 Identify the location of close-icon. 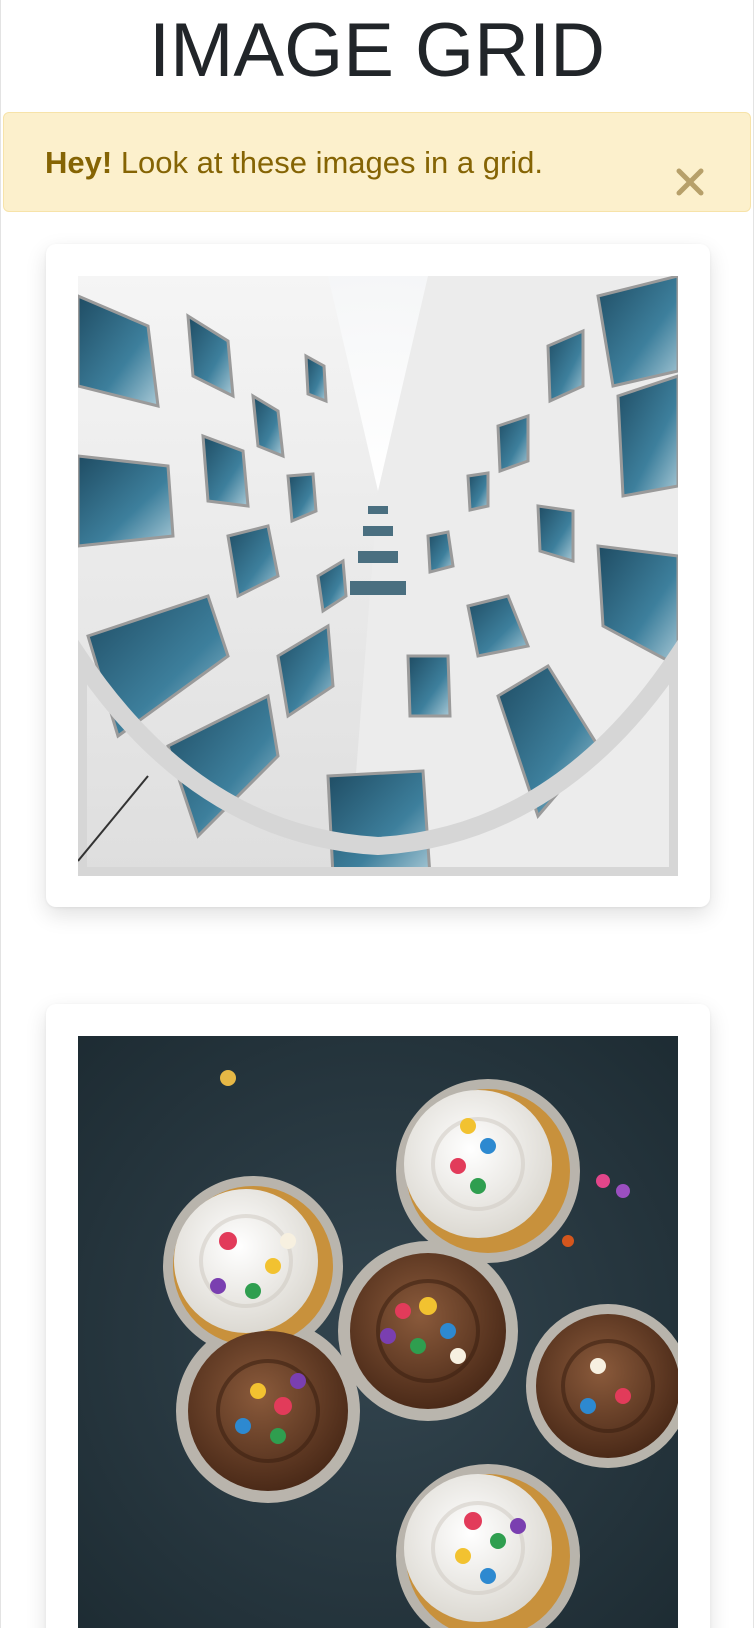
(690, 169).